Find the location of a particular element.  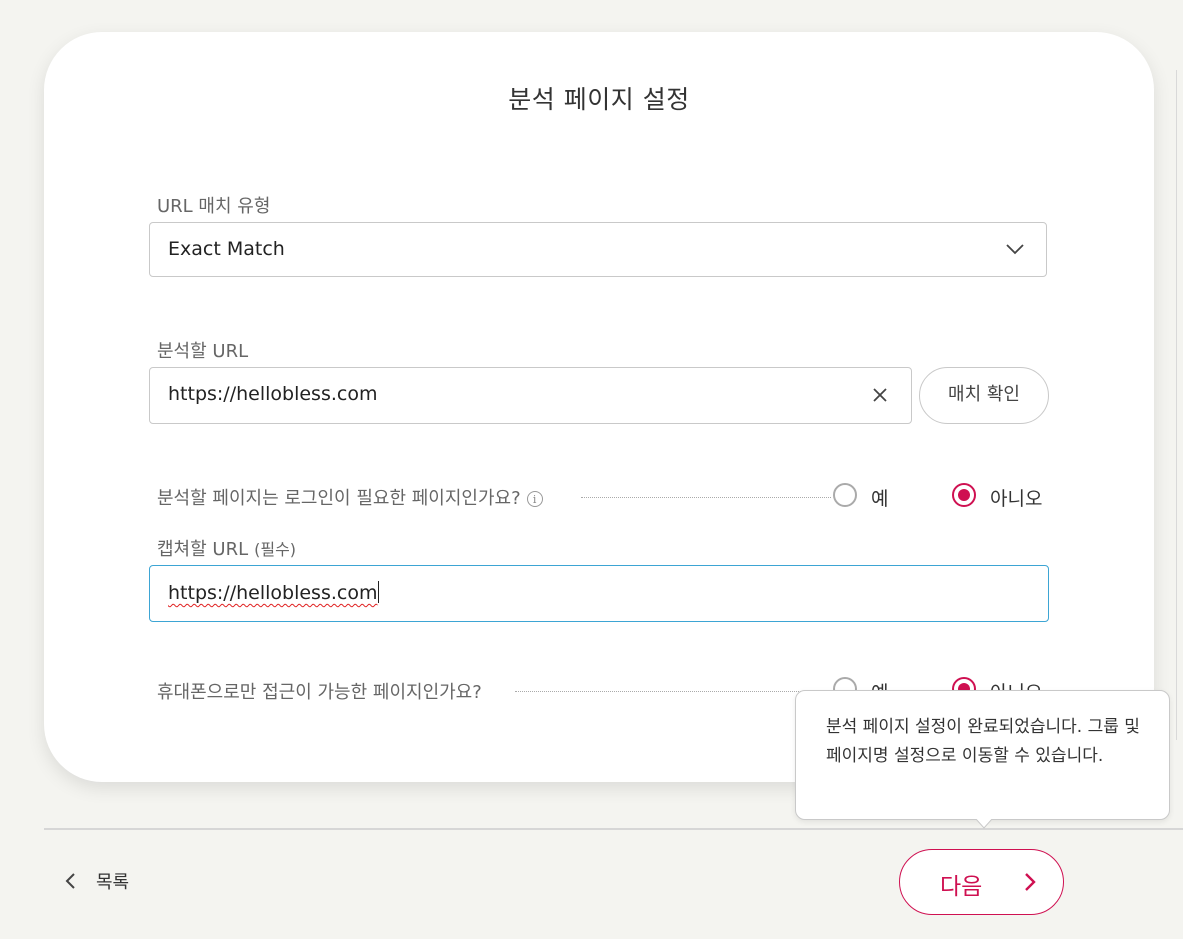

match-type-label: URL 매치 유형 is located at coordinates (214, 206).